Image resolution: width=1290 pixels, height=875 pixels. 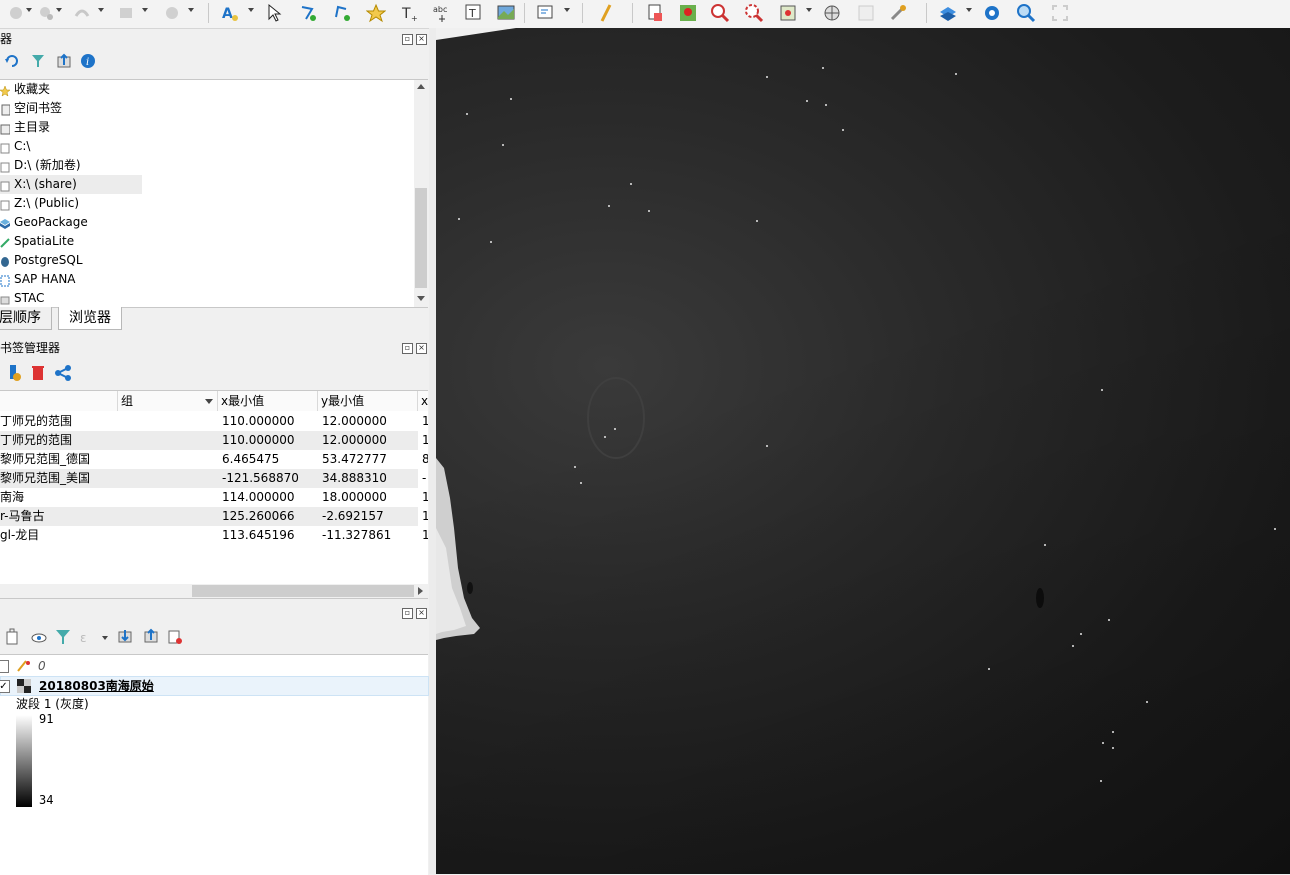 I want to click on horizontal-scrollbar, so click(x=214, y=591).